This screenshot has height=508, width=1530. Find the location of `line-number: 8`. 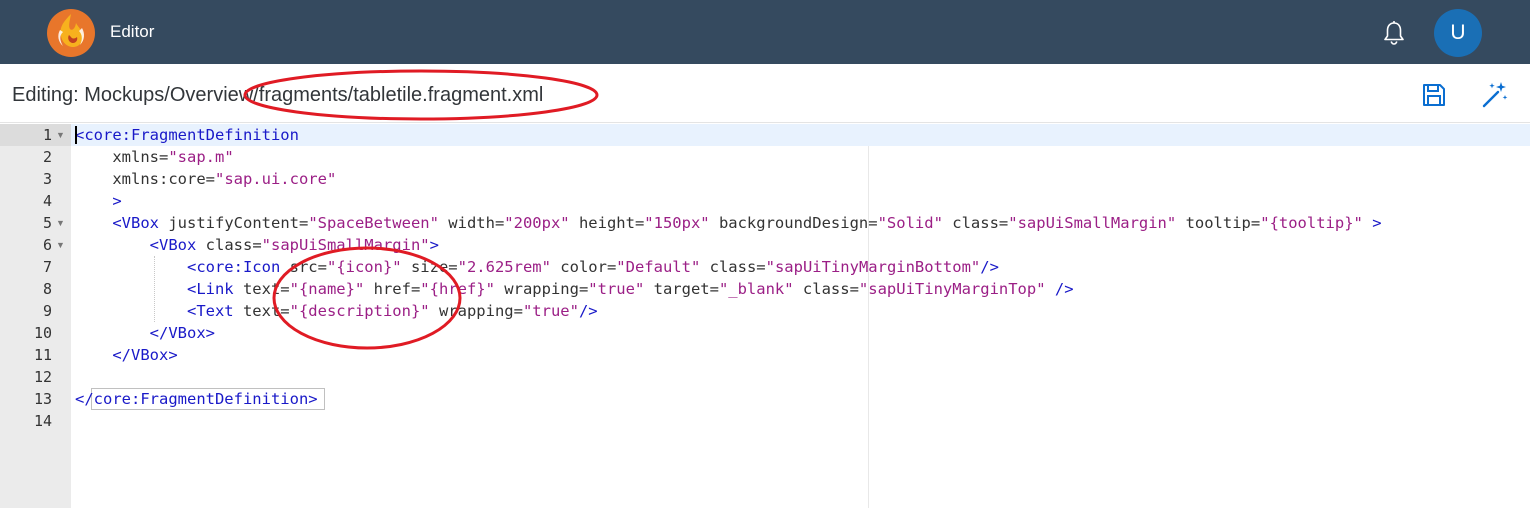

line-number: 8 is located at coordinates (47, 289).